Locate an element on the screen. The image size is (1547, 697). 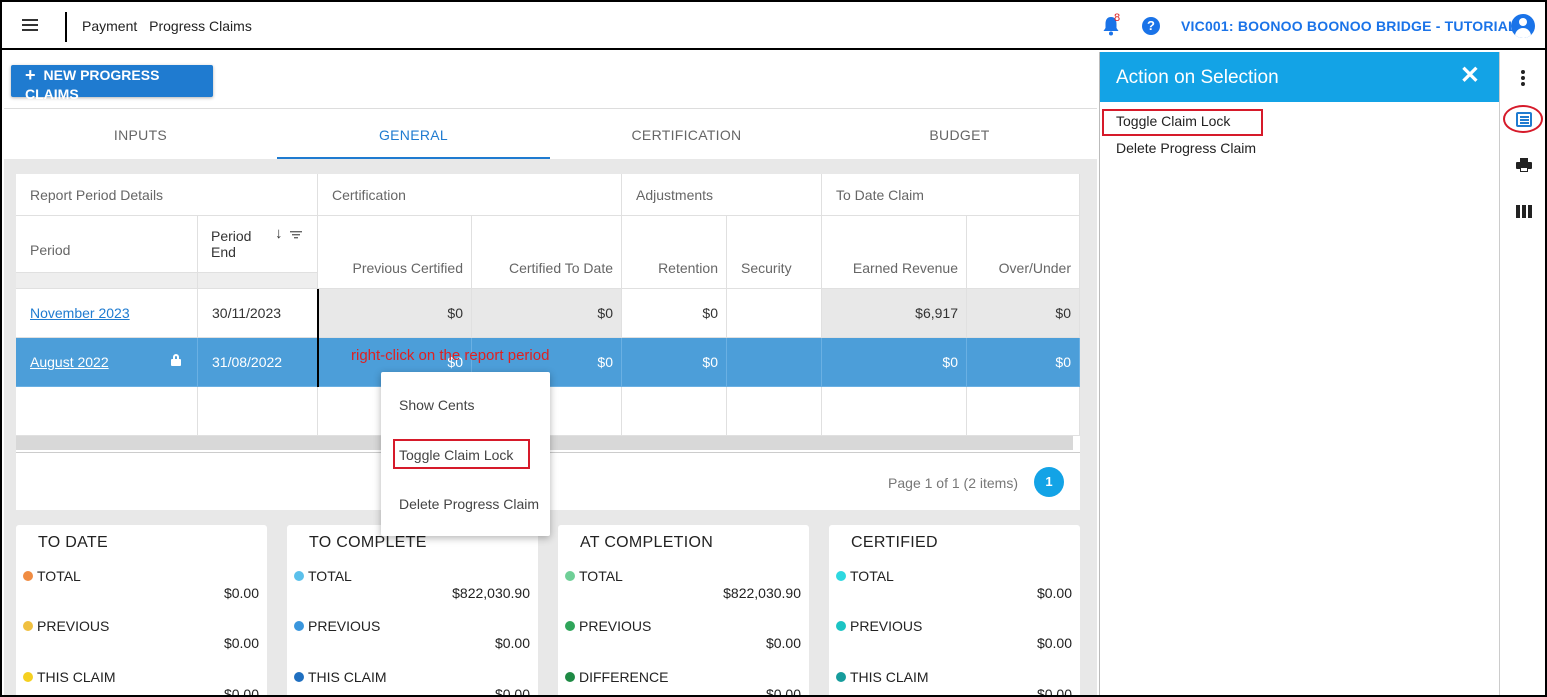
table-row-cell-previous-certified: $0 is located at coordinates (395, 313).